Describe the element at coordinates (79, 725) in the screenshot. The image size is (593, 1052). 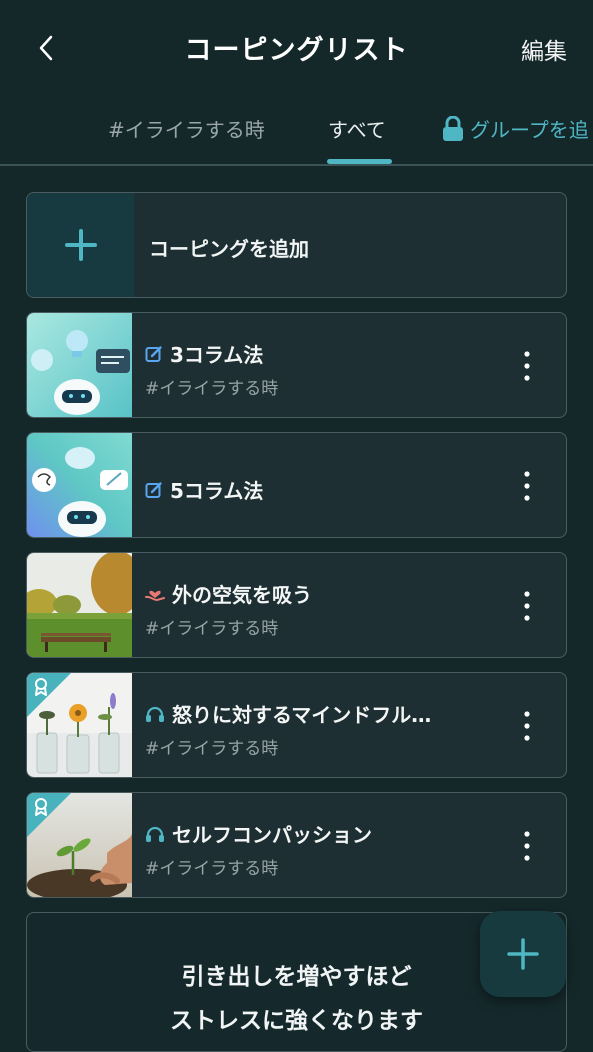
I see `flower-vases-thumbnail` at that location.